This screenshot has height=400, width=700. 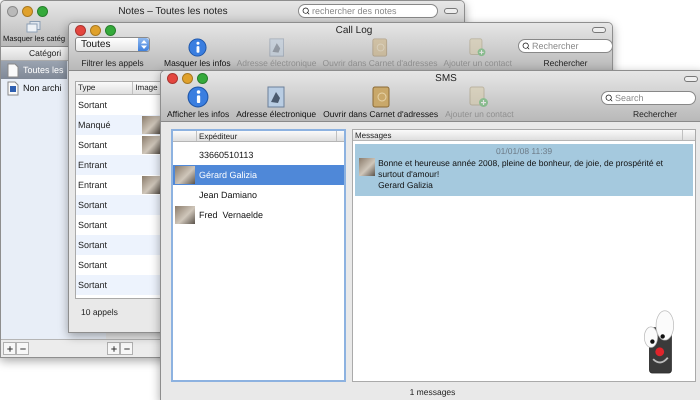 I want to click on document-icon, so click(x=13, y=70).